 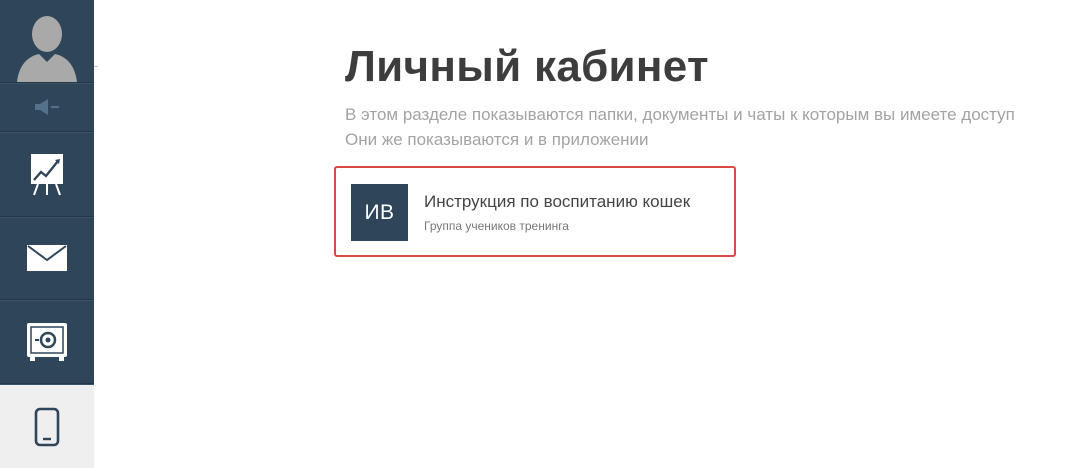 What do you see at coordinates (496, 226) in the screenshot?
I see `group-subtitle: Группа учеников тренинга` at bounding box center [496, 226].